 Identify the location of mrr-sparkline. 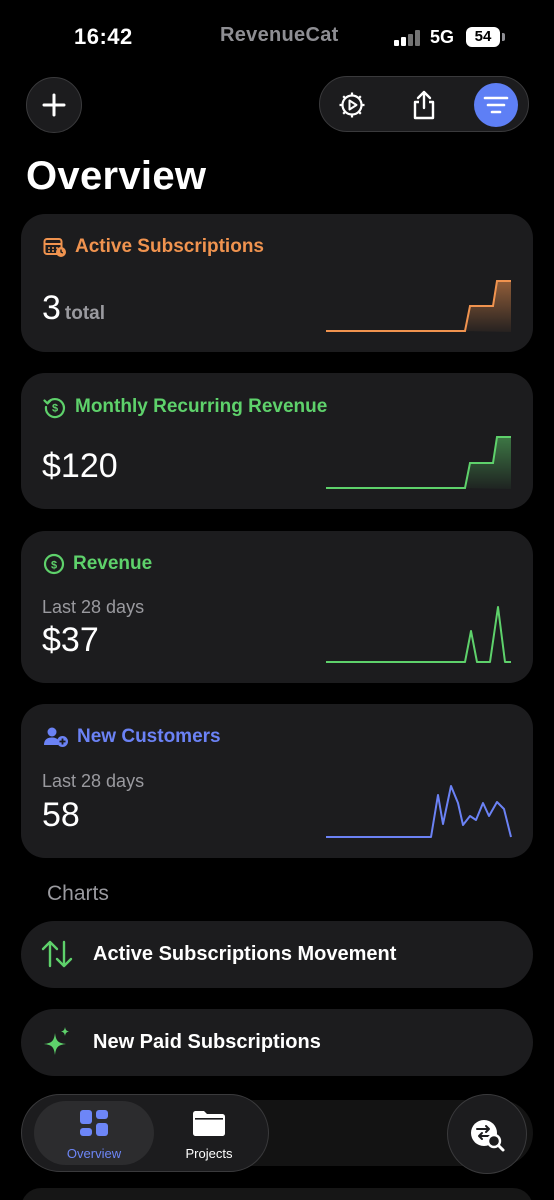
(418, 462).